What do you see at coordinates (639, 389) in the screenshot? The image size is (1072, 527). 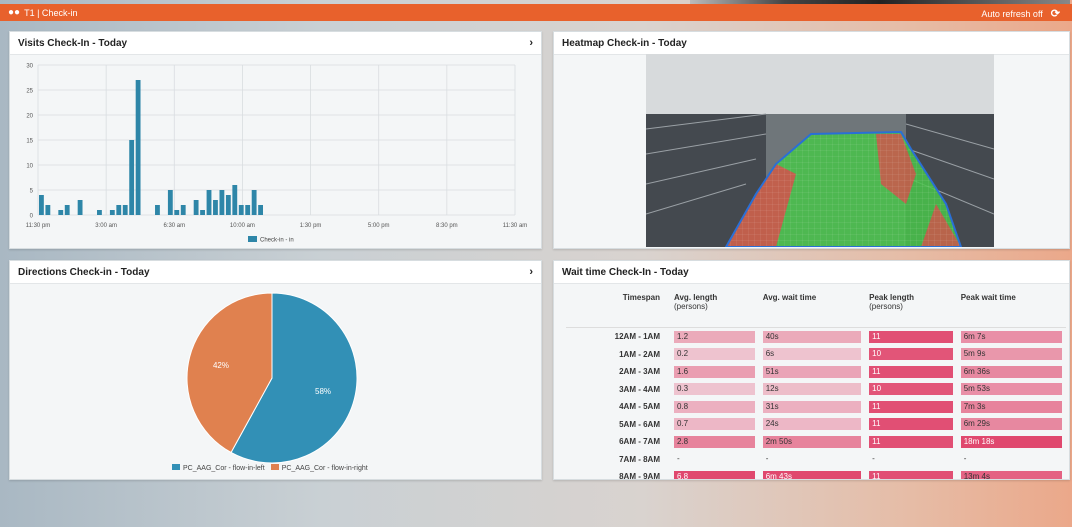 I see `timespan-cell: 3AM - 4AM` at bounding box center [639, 389].